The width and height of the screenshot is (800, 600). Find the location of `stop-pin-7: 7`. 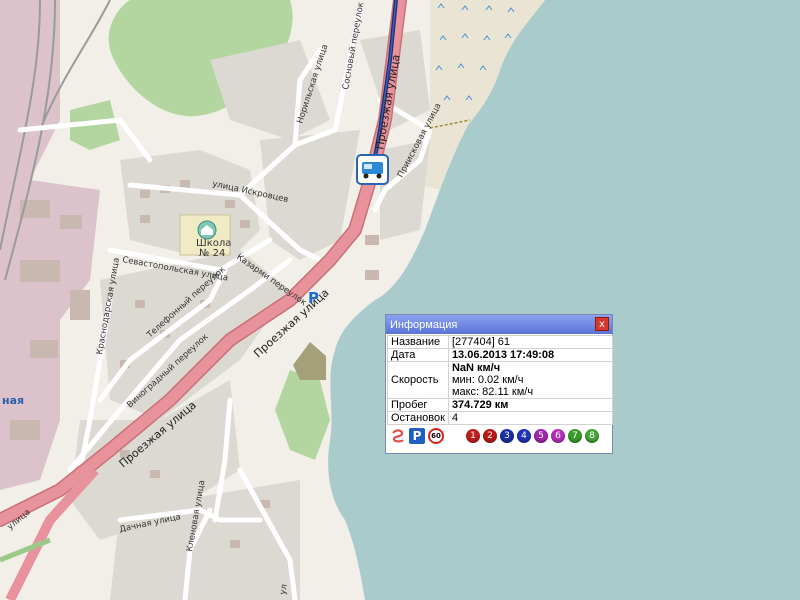

stop-pin-7: 7 is located at coordinates (575, 436).